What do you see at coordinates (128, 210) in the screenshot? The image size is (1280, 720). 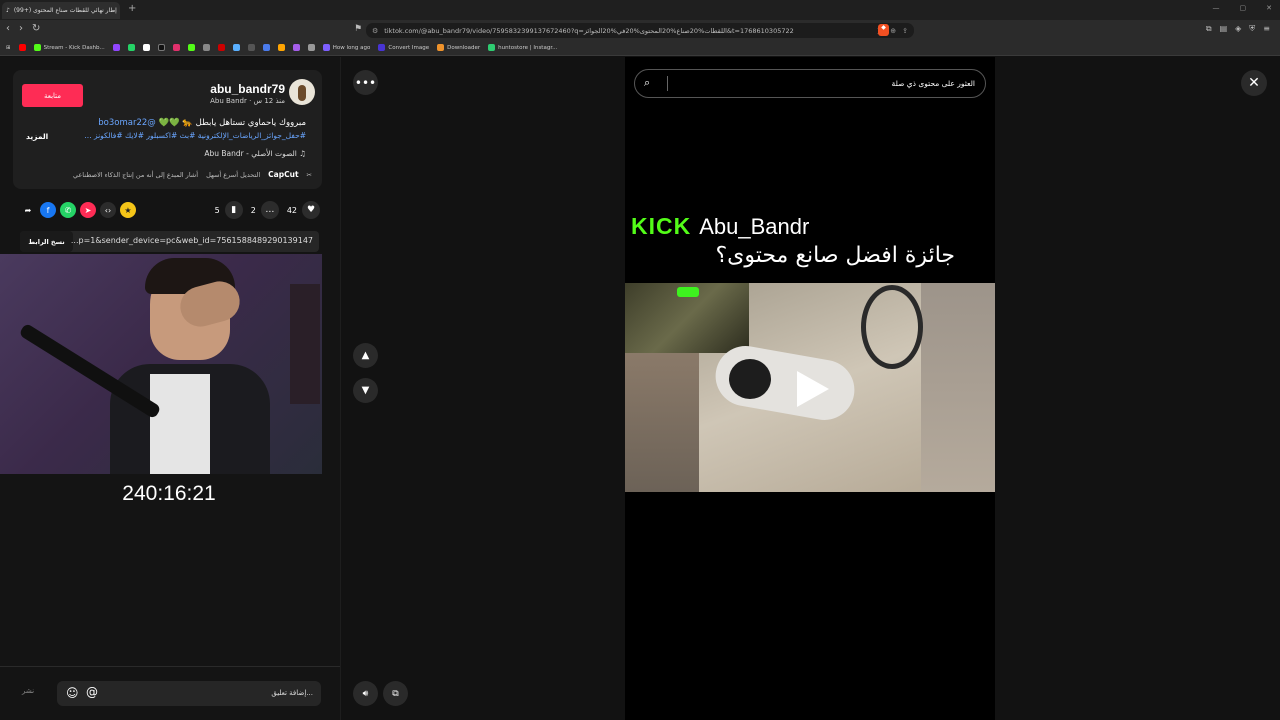 I see `star-icon: ★` at bounding box center [128, 210].